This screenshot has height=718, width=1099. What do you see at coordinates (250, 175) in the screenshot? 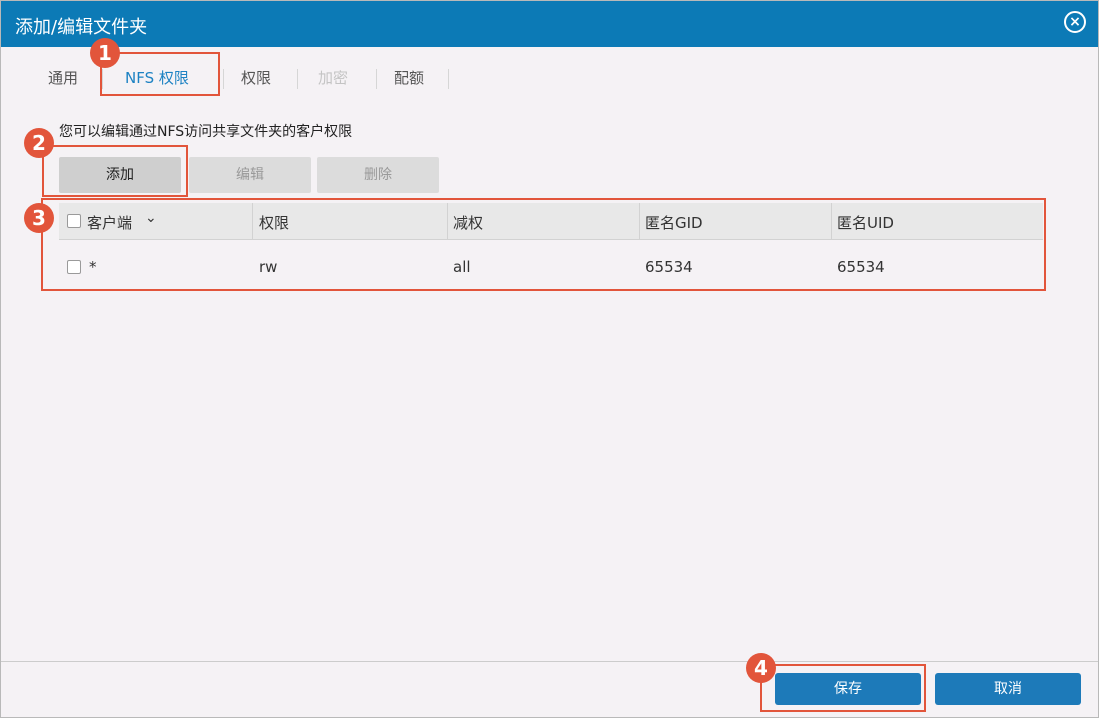
I see `edit-button: 编辑` at bounding box center [250, 175].